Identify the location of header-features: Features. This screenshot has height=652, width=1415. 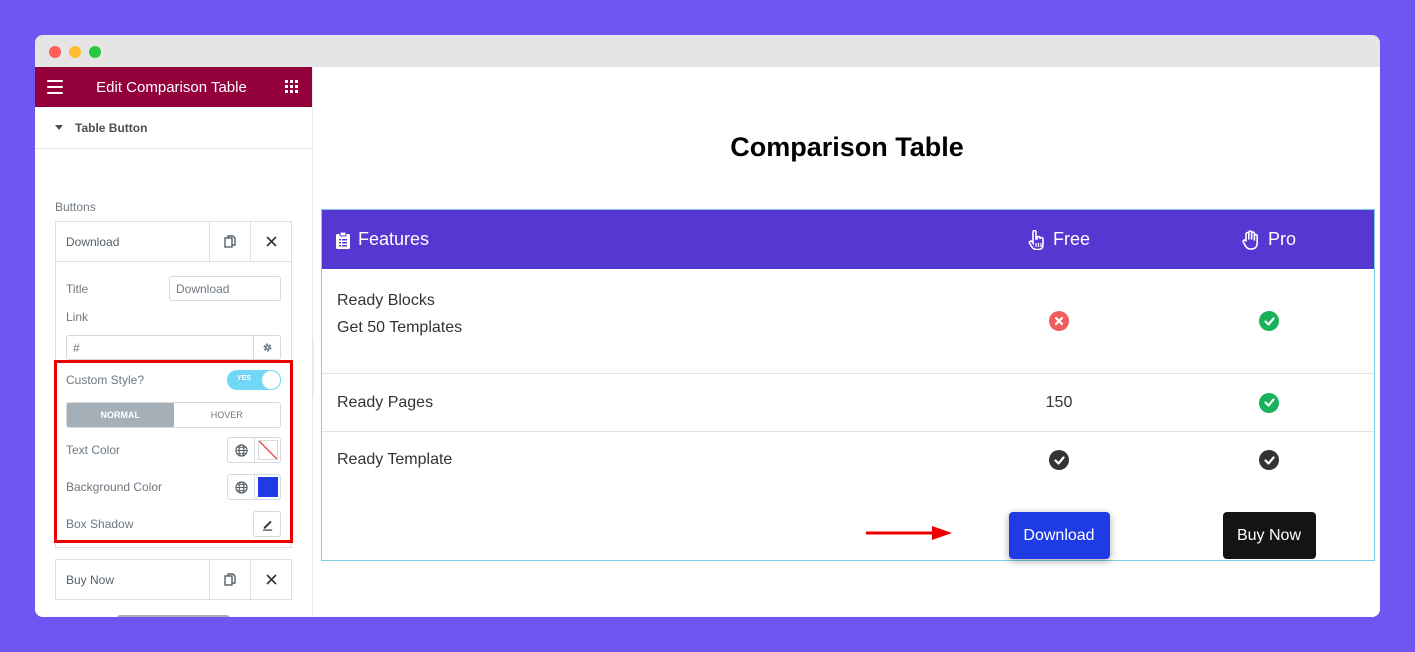
(638, 239).